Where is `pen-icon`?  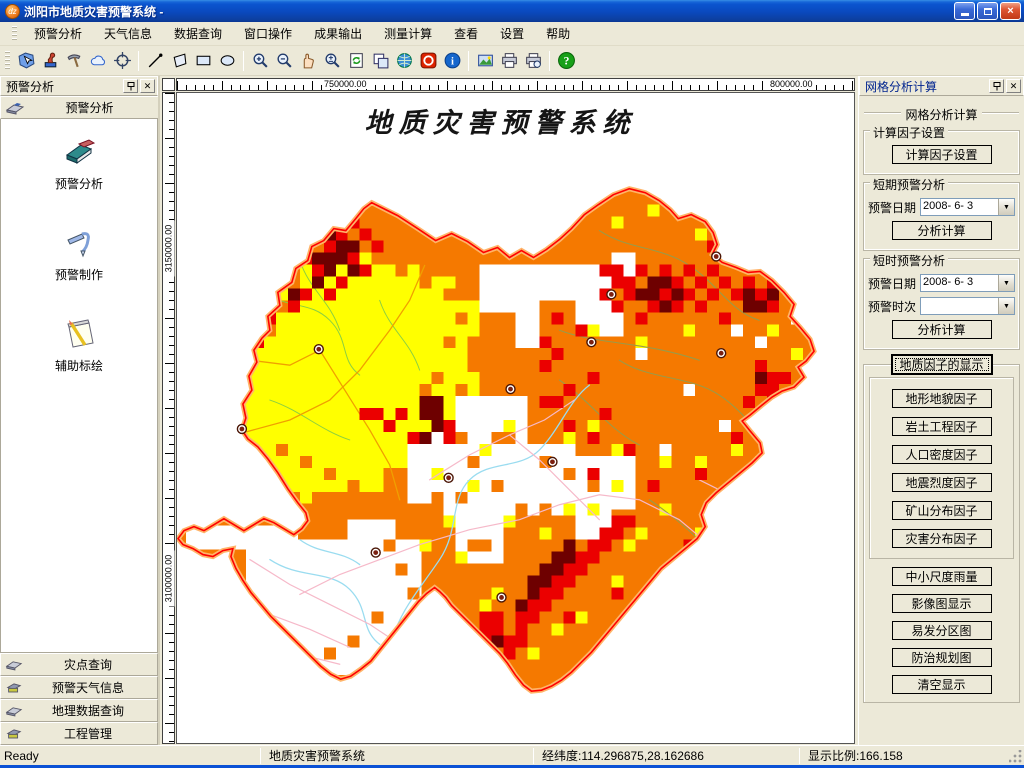
pen-icon is located at coordinates (78, 245).